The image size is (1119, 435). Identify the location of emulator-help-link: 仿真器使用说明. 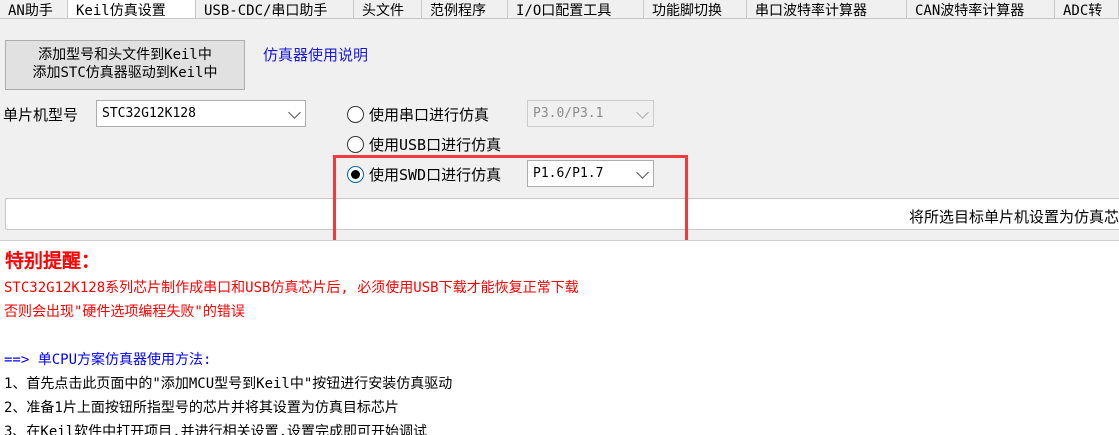
(315, 54).